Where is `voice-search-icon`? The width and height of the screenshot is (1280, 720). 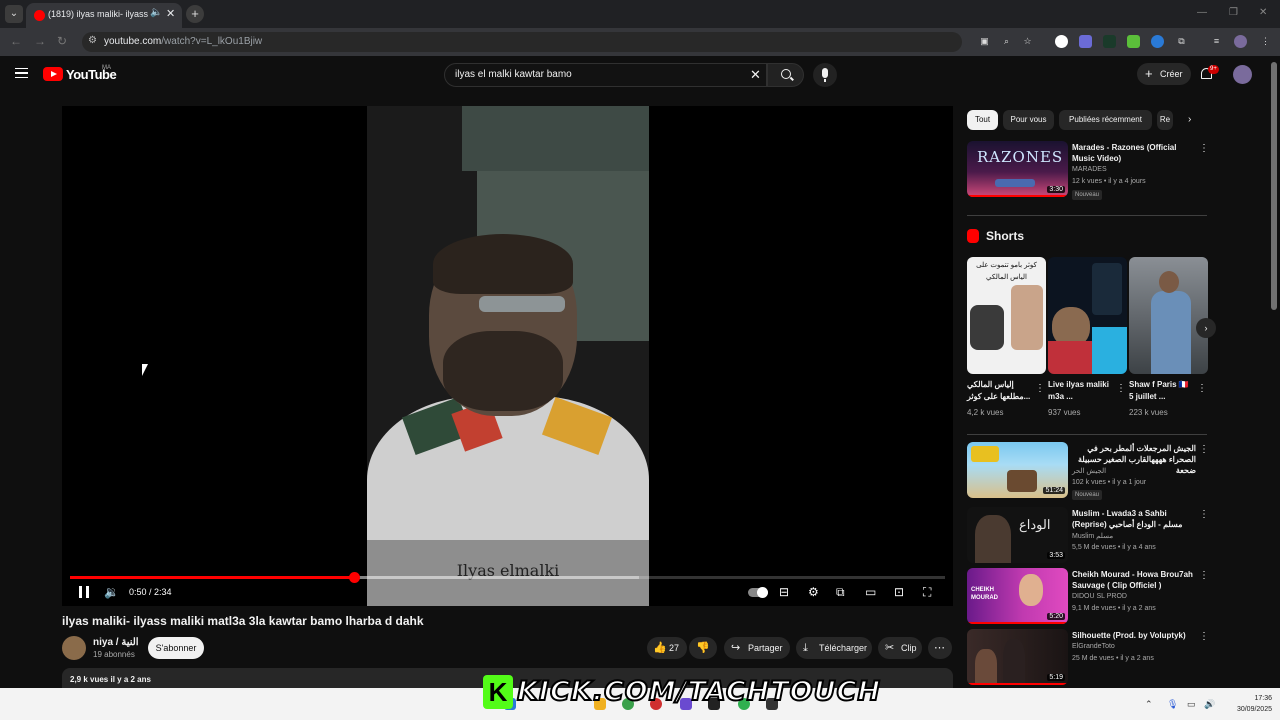
voice-search-icon is located at coordinates (825, 75).